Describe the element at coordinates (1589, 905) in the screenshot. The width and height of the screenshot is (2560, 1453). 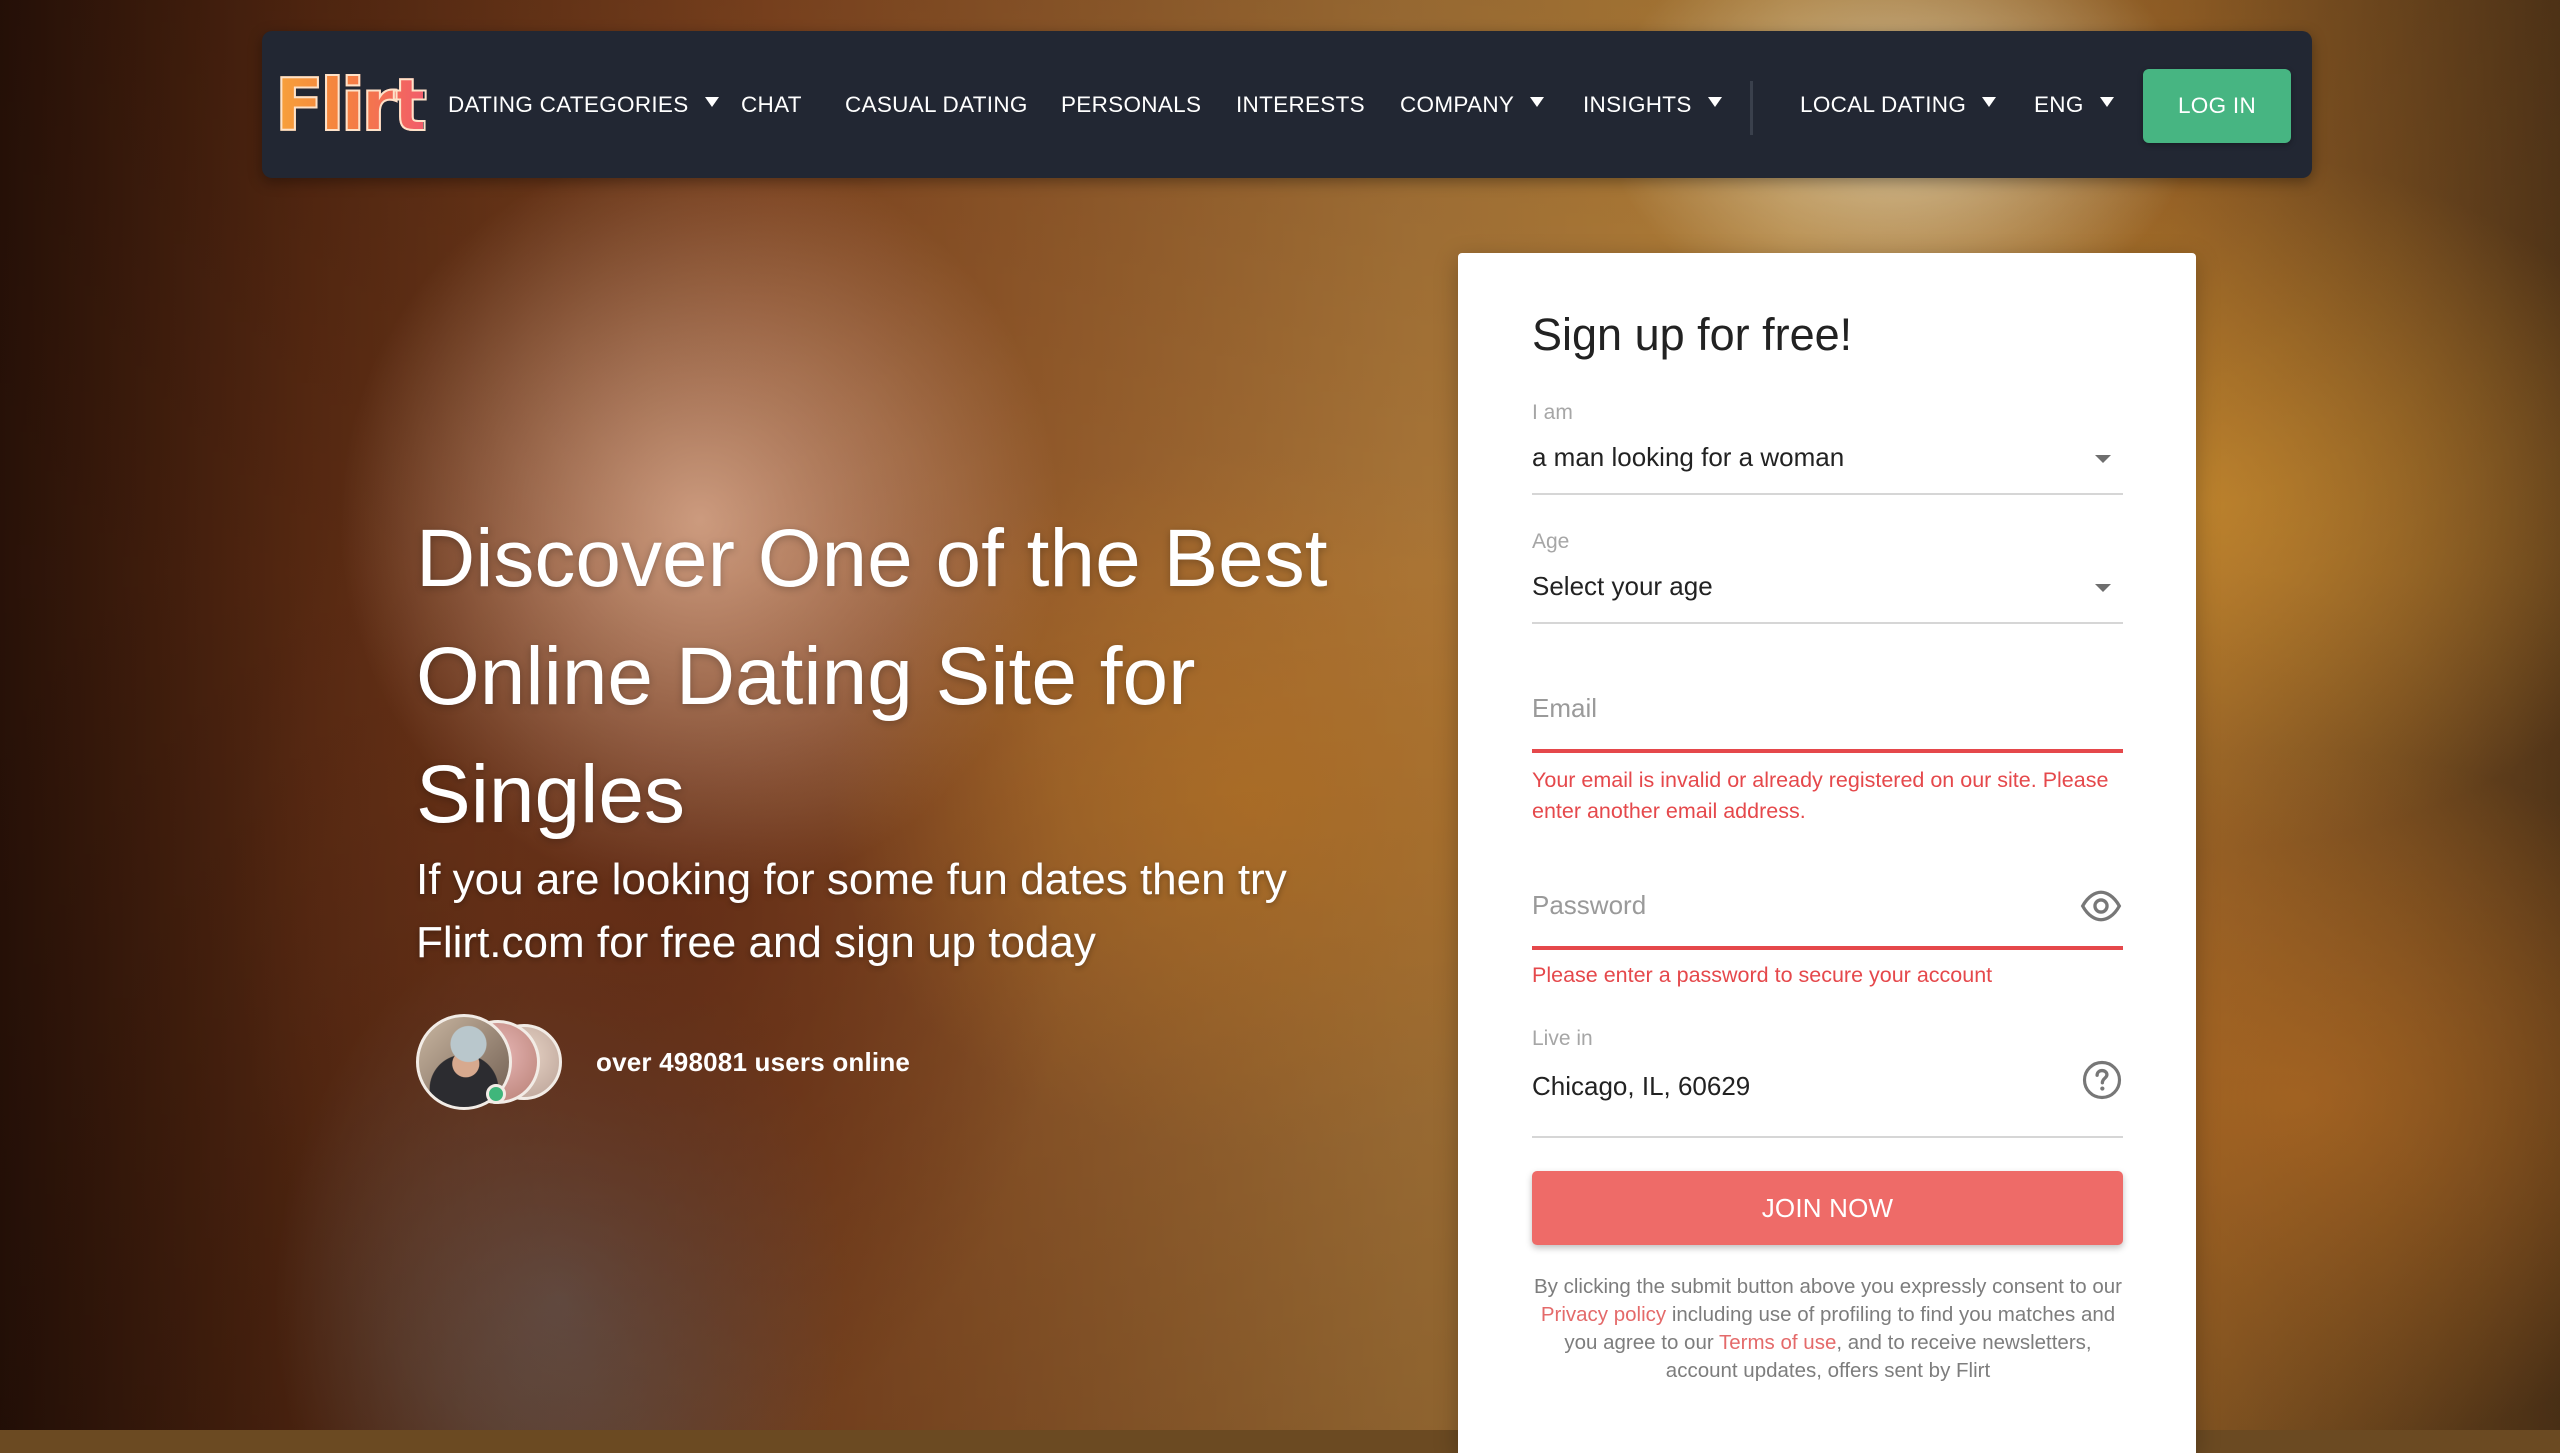
I see `password-input: Password` at that location.